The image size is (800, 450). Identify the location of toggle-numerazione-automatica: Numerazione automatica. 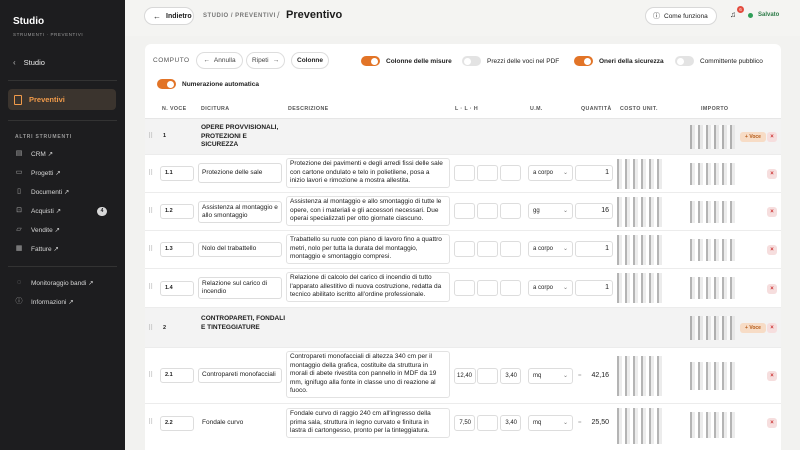
(208, 84).